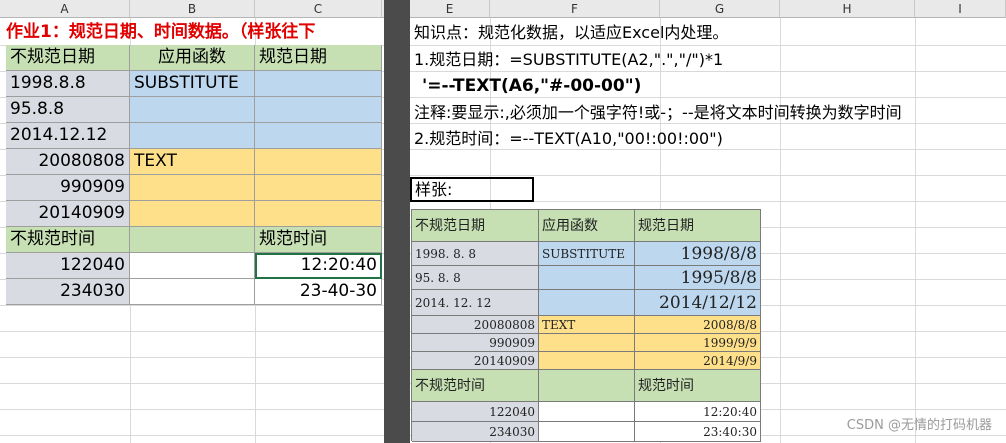 Image resolution: width=1006 pixels, height=443 pixels. Describe the element at coordinates (698, 303) in the screenshot. I see `sample-cell: 2014/12/12` at that location.